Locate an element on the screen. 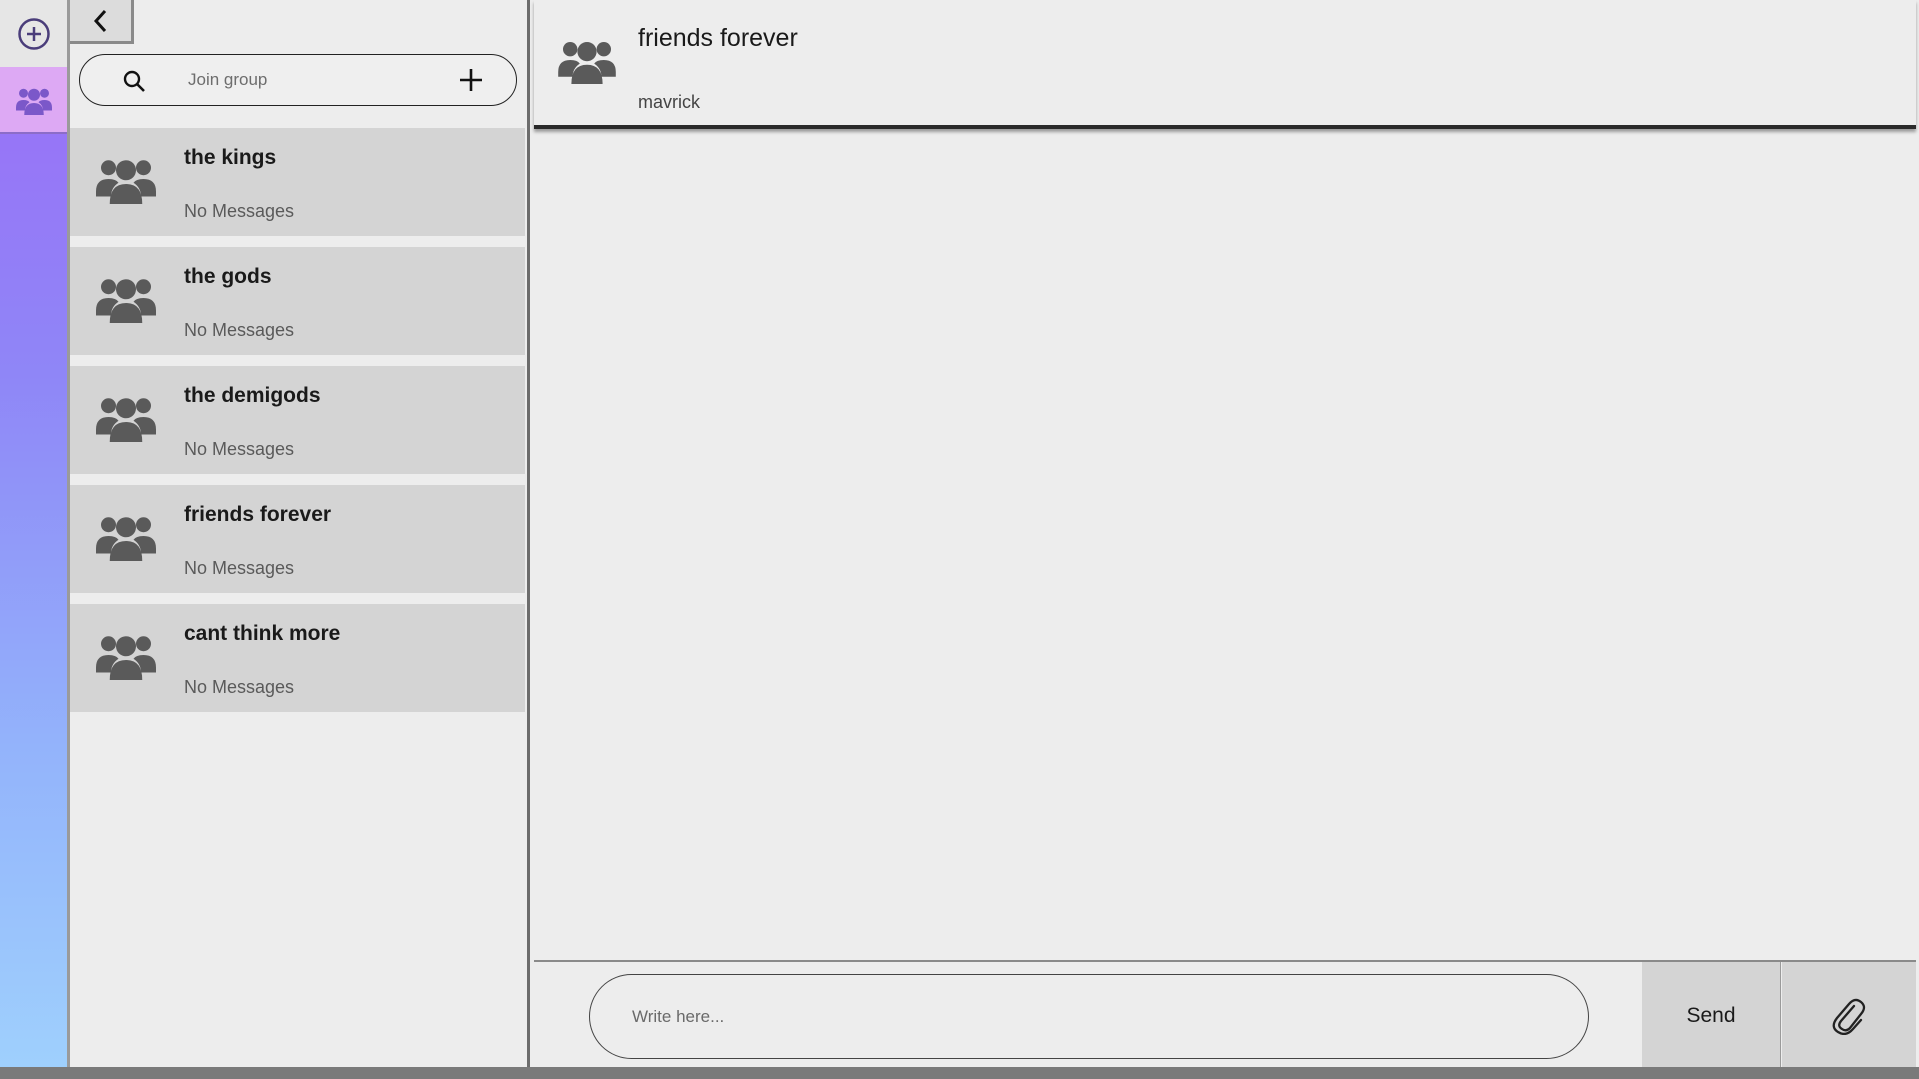 This screenshot has width=1919, height=1079. group-item: cant think more No Messages is located at coordinates (297, 658).